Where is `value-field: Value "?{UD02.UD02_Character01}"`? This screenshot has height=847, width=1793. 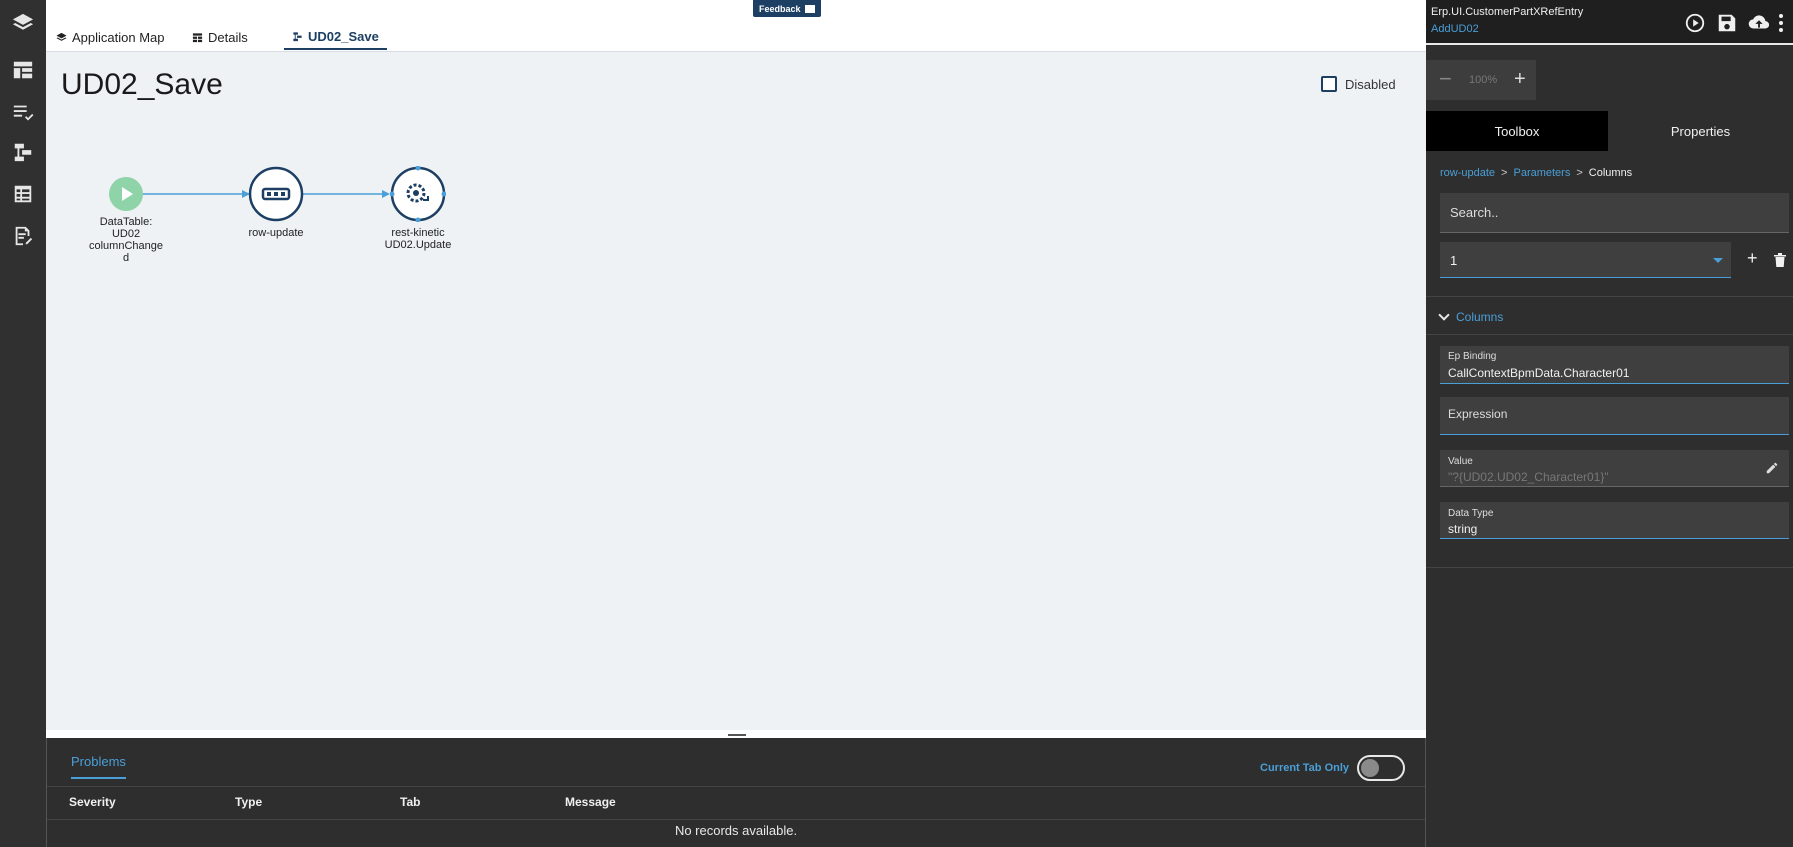
value-field: Value "?{UD02.UD02_Character01}" is located at coordinates (1614, 468).